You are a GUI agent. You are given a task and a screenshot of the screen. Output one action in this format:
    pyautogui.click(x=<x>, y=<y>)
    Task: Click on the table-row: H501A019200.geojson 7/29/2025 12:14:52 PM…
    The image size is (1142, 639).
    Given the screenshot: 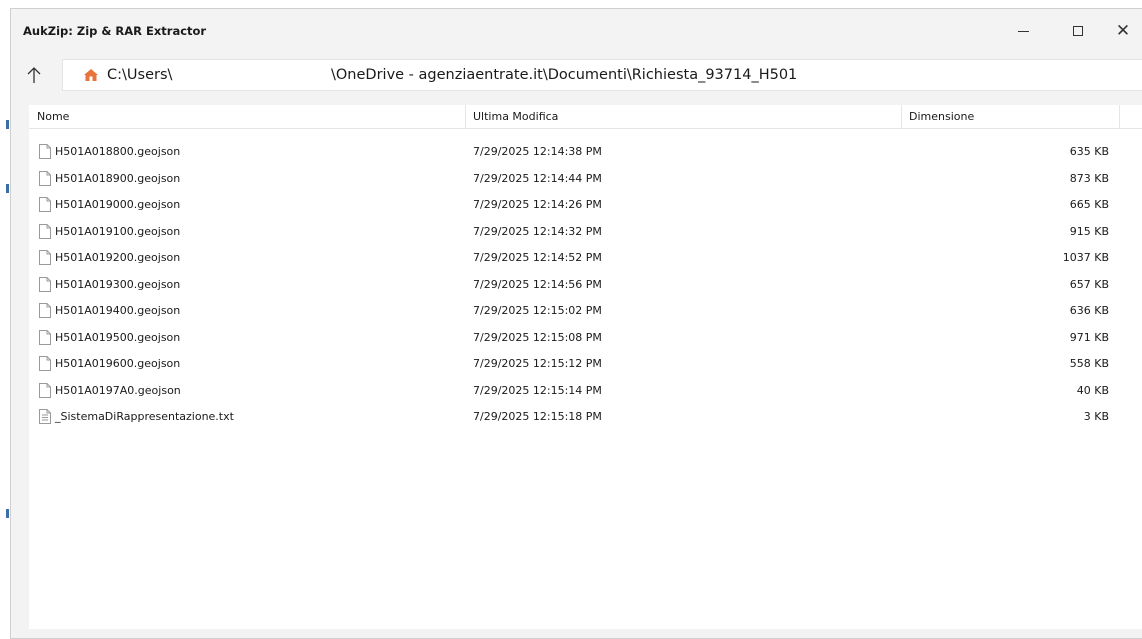 What is the action you would take?
    pyautogui.click(x=585, y=258)
    